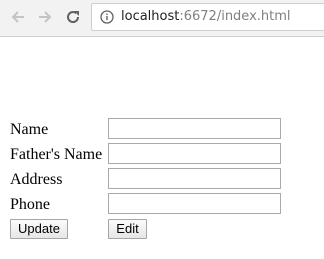 The image size is (324, 259). I want to click on phone-row: Phone, so click(160, 204).